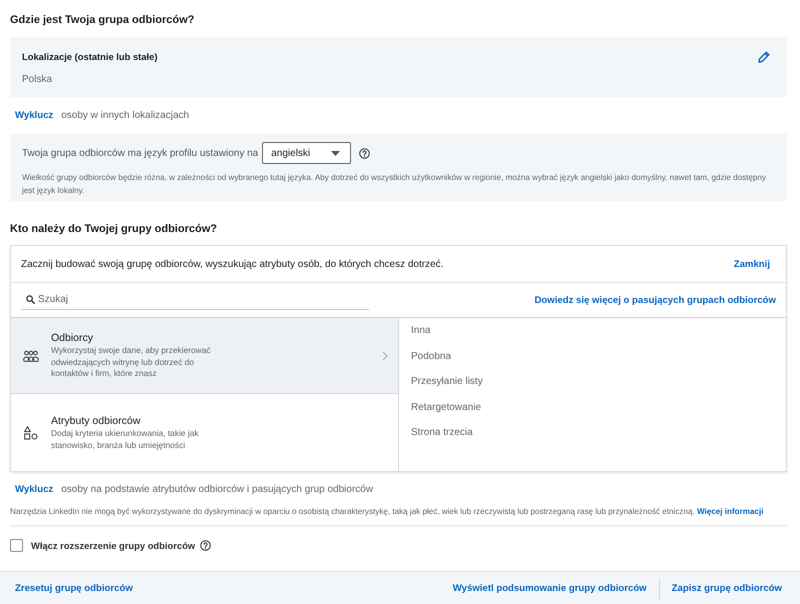 Image resolution: width=800 pixels, height=604 pixels. What do you see at coordinates (592, 381) in the screenshot?
I see `subcategory-item: Przesyłanie listy` at bounding box center [592, 381].